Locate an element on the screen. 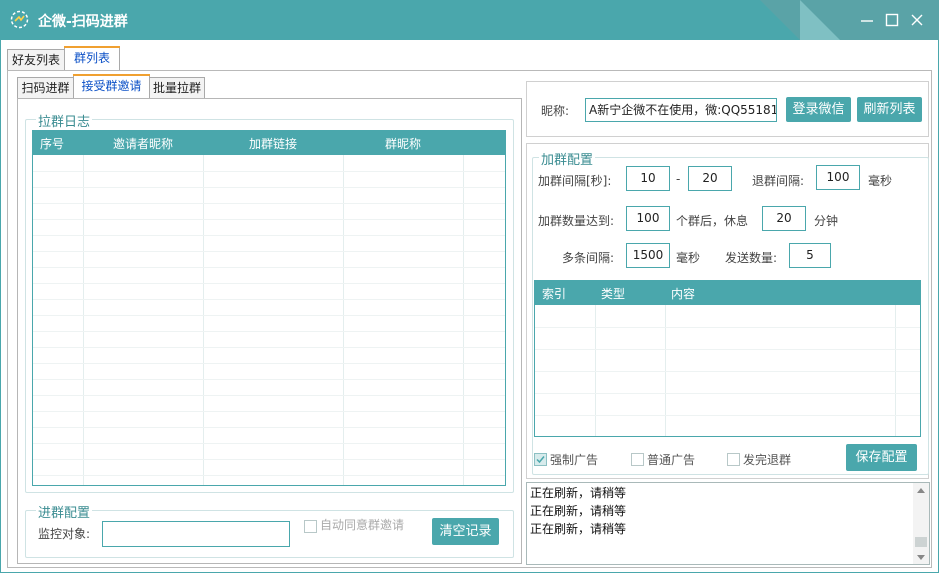 The image size is (939, 573). checkbox-label: 发完退群 is located at coordinates (767, 460).